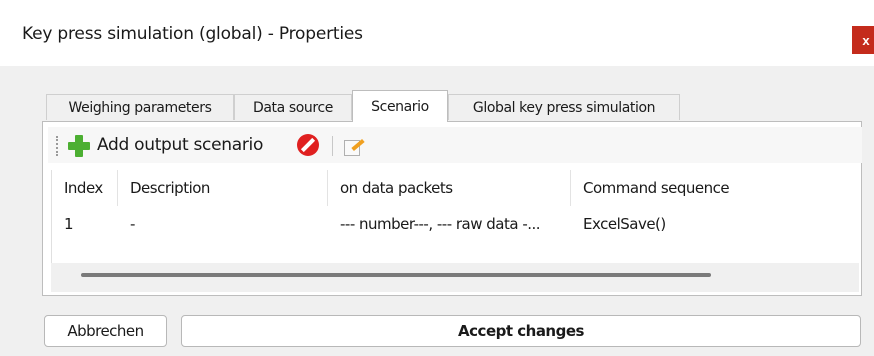 This screenshot has height=356, width=874. I want to click on scrollbar-thumb, so click(396, 275).